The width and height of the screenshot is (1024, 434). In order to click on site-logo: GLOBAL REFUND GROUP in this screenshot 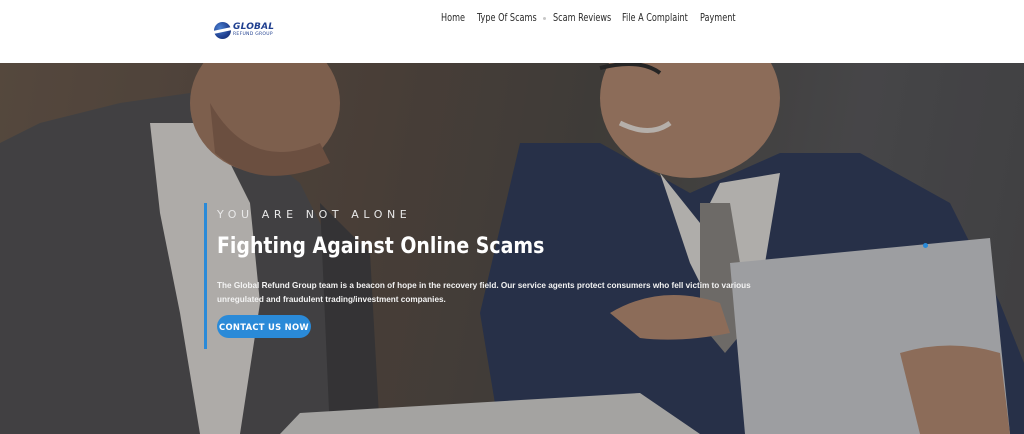, I will do `click(247, 30)`.